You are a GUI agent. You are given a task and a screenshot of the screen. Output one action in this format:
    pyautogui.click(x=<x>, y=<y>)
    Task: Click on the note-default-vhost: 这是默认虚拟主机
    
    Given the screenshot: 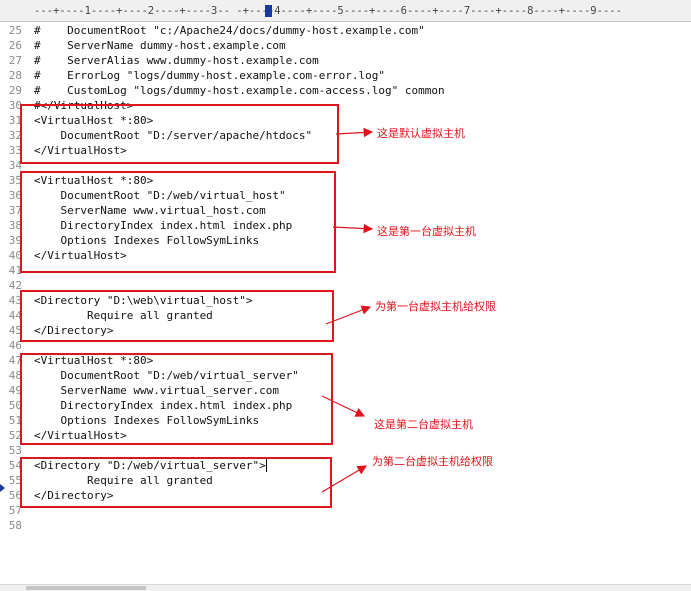 What is the action you would take?
    pyautogui.click(x=421, y=133)
    